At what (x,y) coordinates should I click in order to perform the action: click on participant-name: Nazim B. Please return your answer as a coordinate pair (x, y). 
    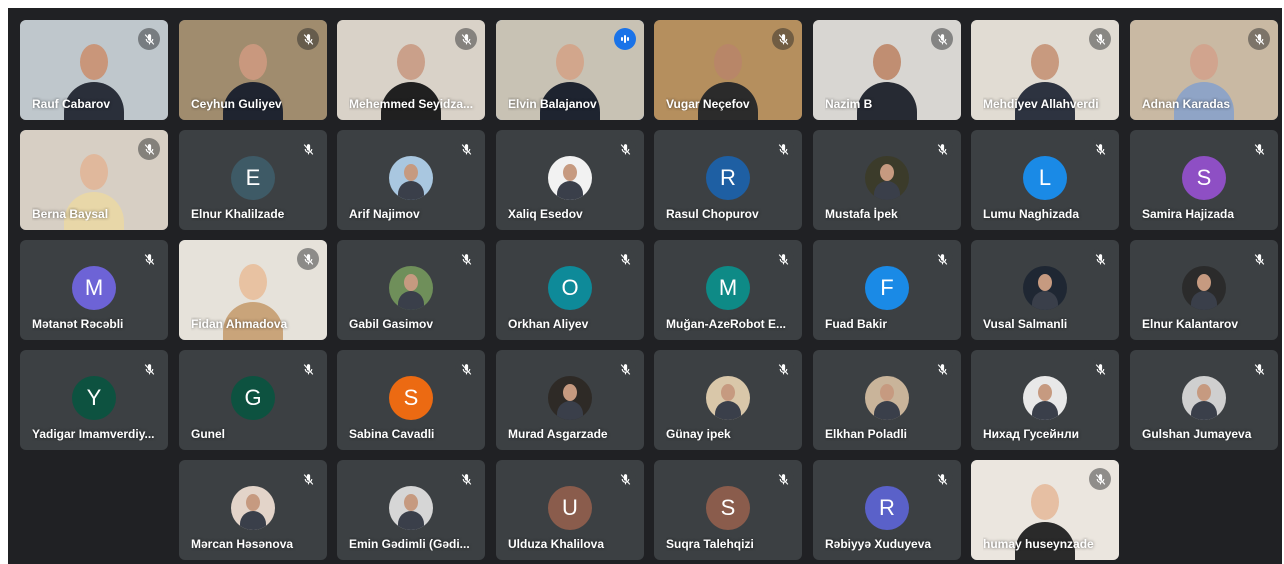
    Looking at the image, I should click on (849, 104).